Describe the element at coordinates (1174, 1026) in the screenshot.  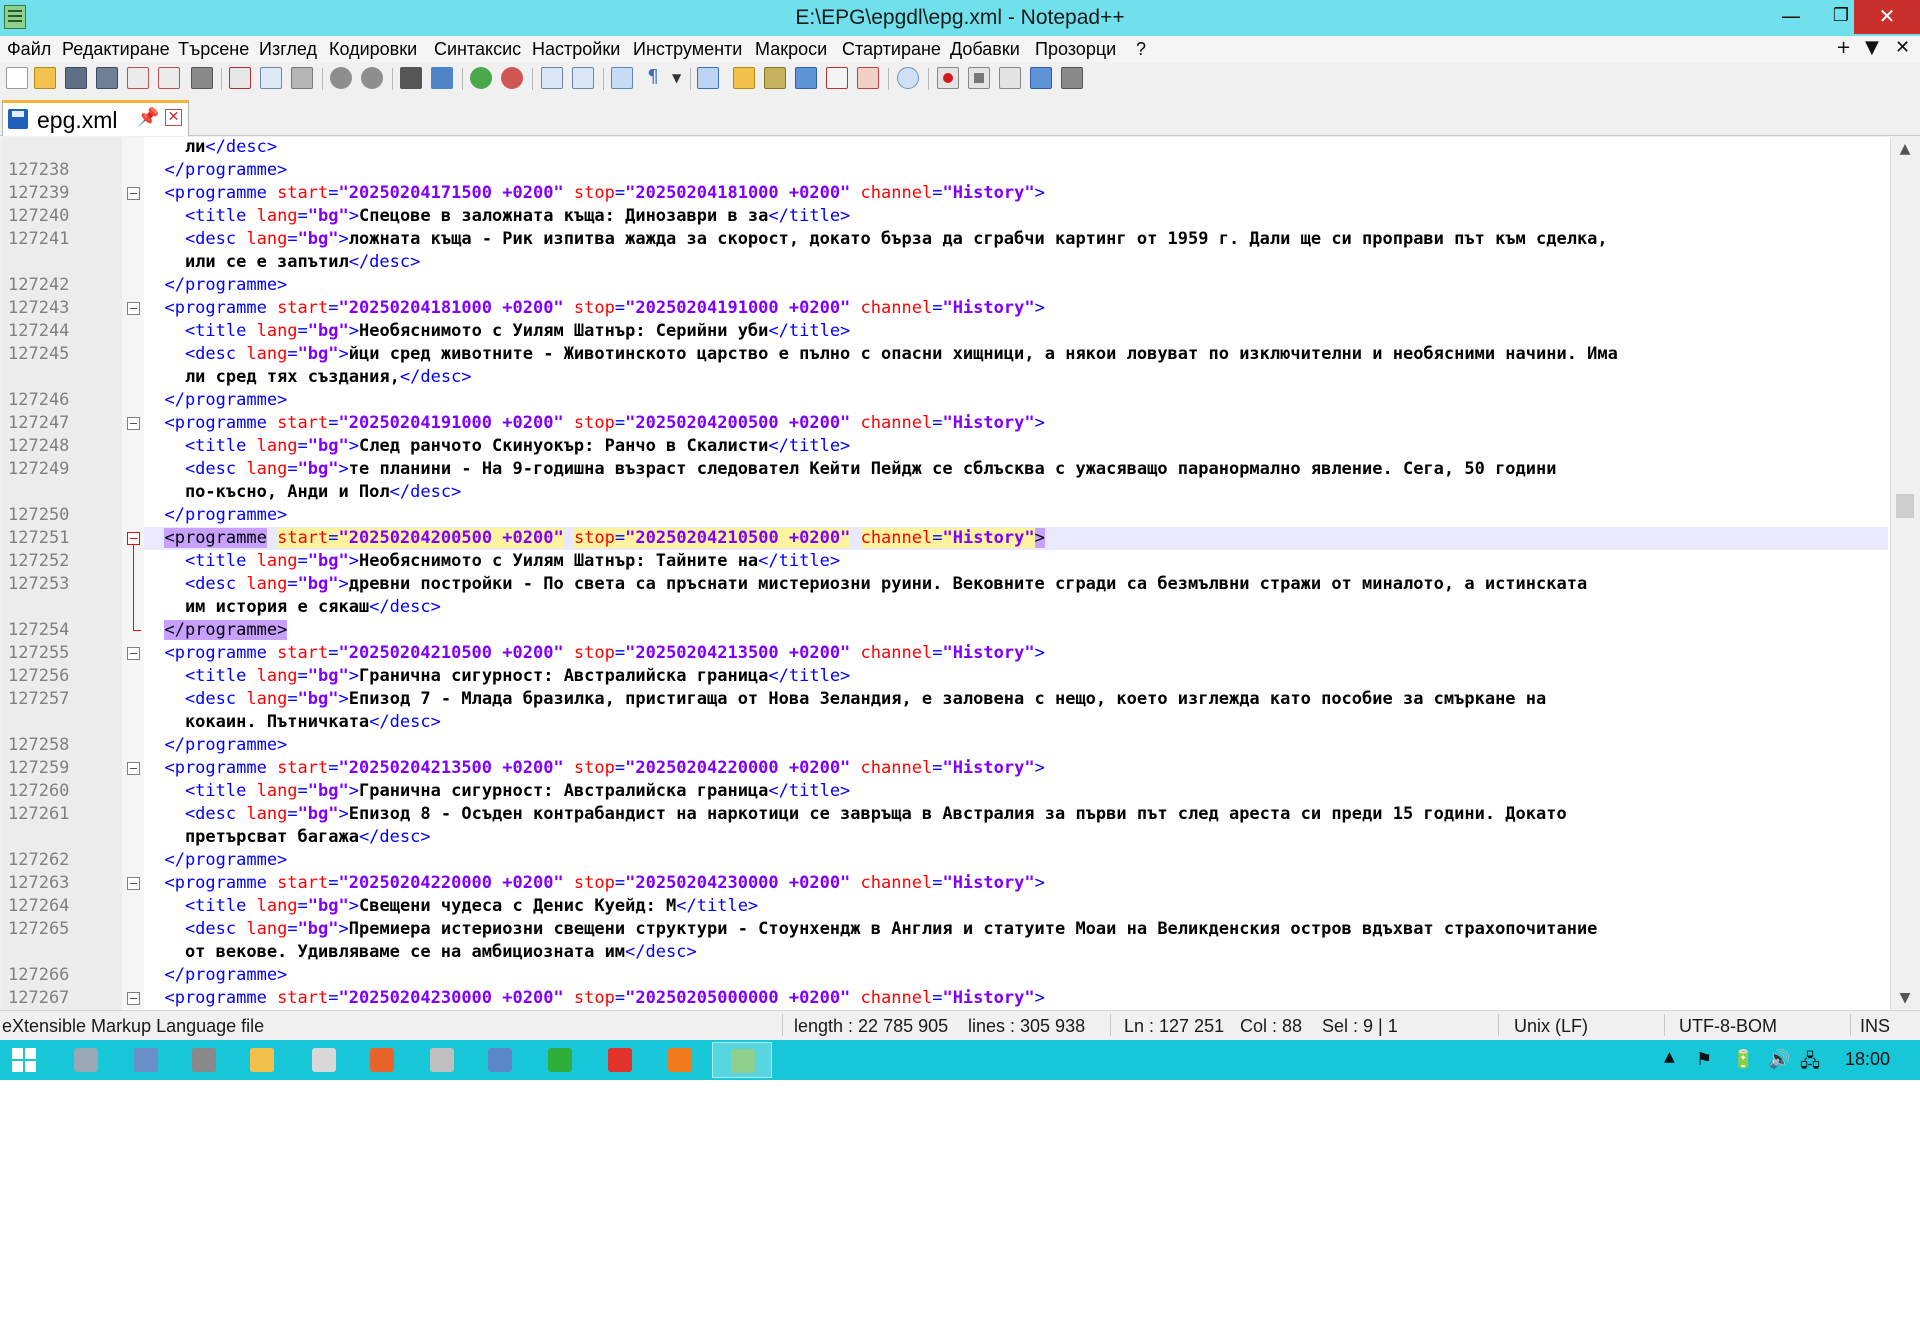
I see `status-ln: Ln : 127 251` at that location.